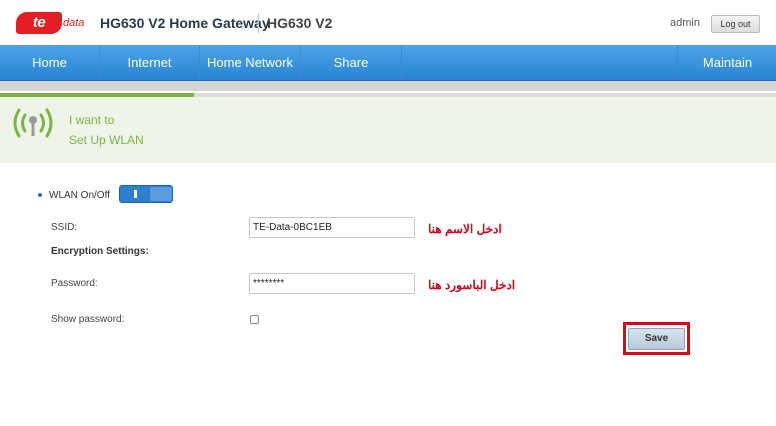 This screenshot has width=776, height=426. What do you see at coordinates (161, 194) in the screenshot?
I see `toggle-knob` at bounding box center [161, 194].